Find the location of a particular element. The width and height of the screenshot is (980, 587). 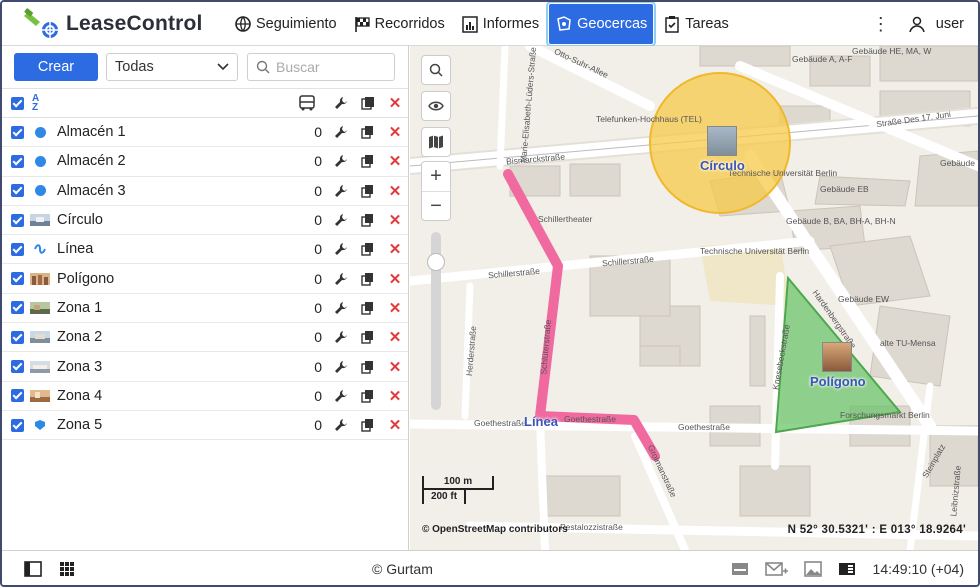

create-button: Crear is located at coordinates (56, 67).